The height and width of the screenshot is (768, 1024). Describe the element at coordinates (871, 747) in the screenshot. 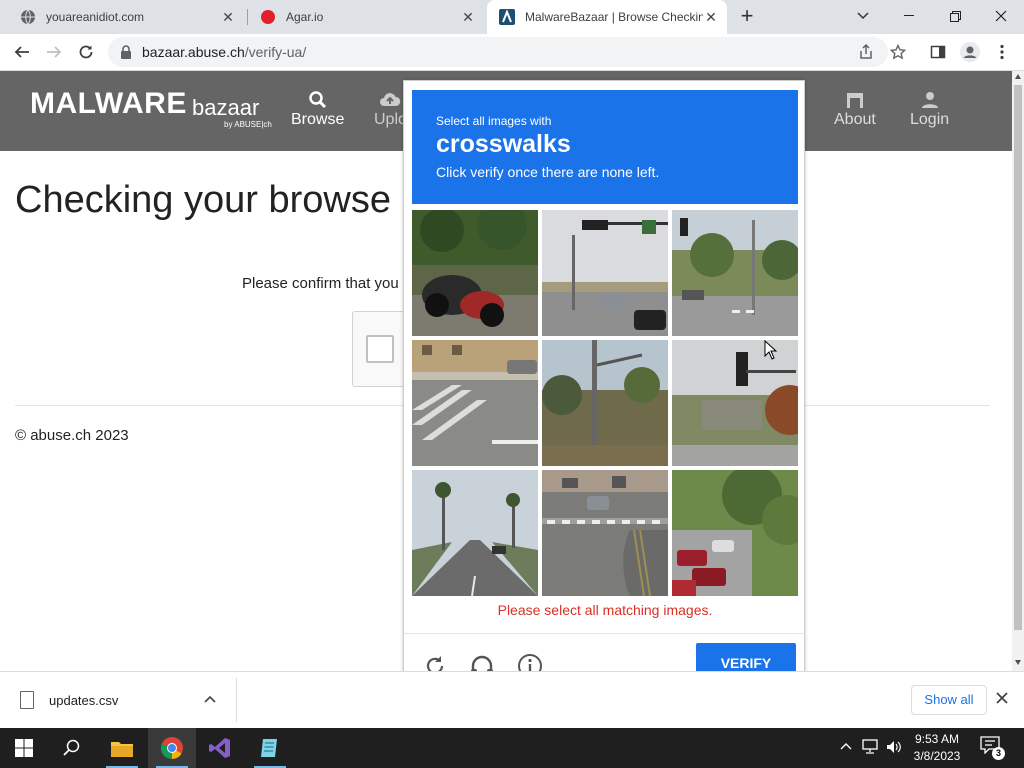

I see `network-icon` at that location.